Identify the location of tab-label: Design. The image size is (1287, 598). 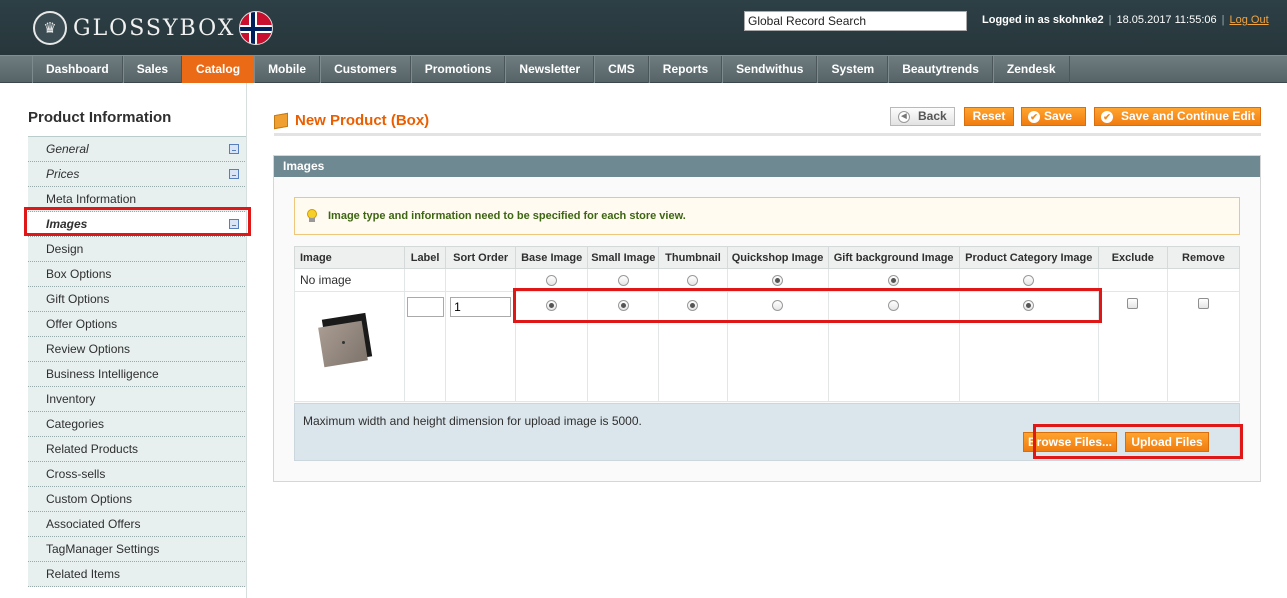
(65, 249).